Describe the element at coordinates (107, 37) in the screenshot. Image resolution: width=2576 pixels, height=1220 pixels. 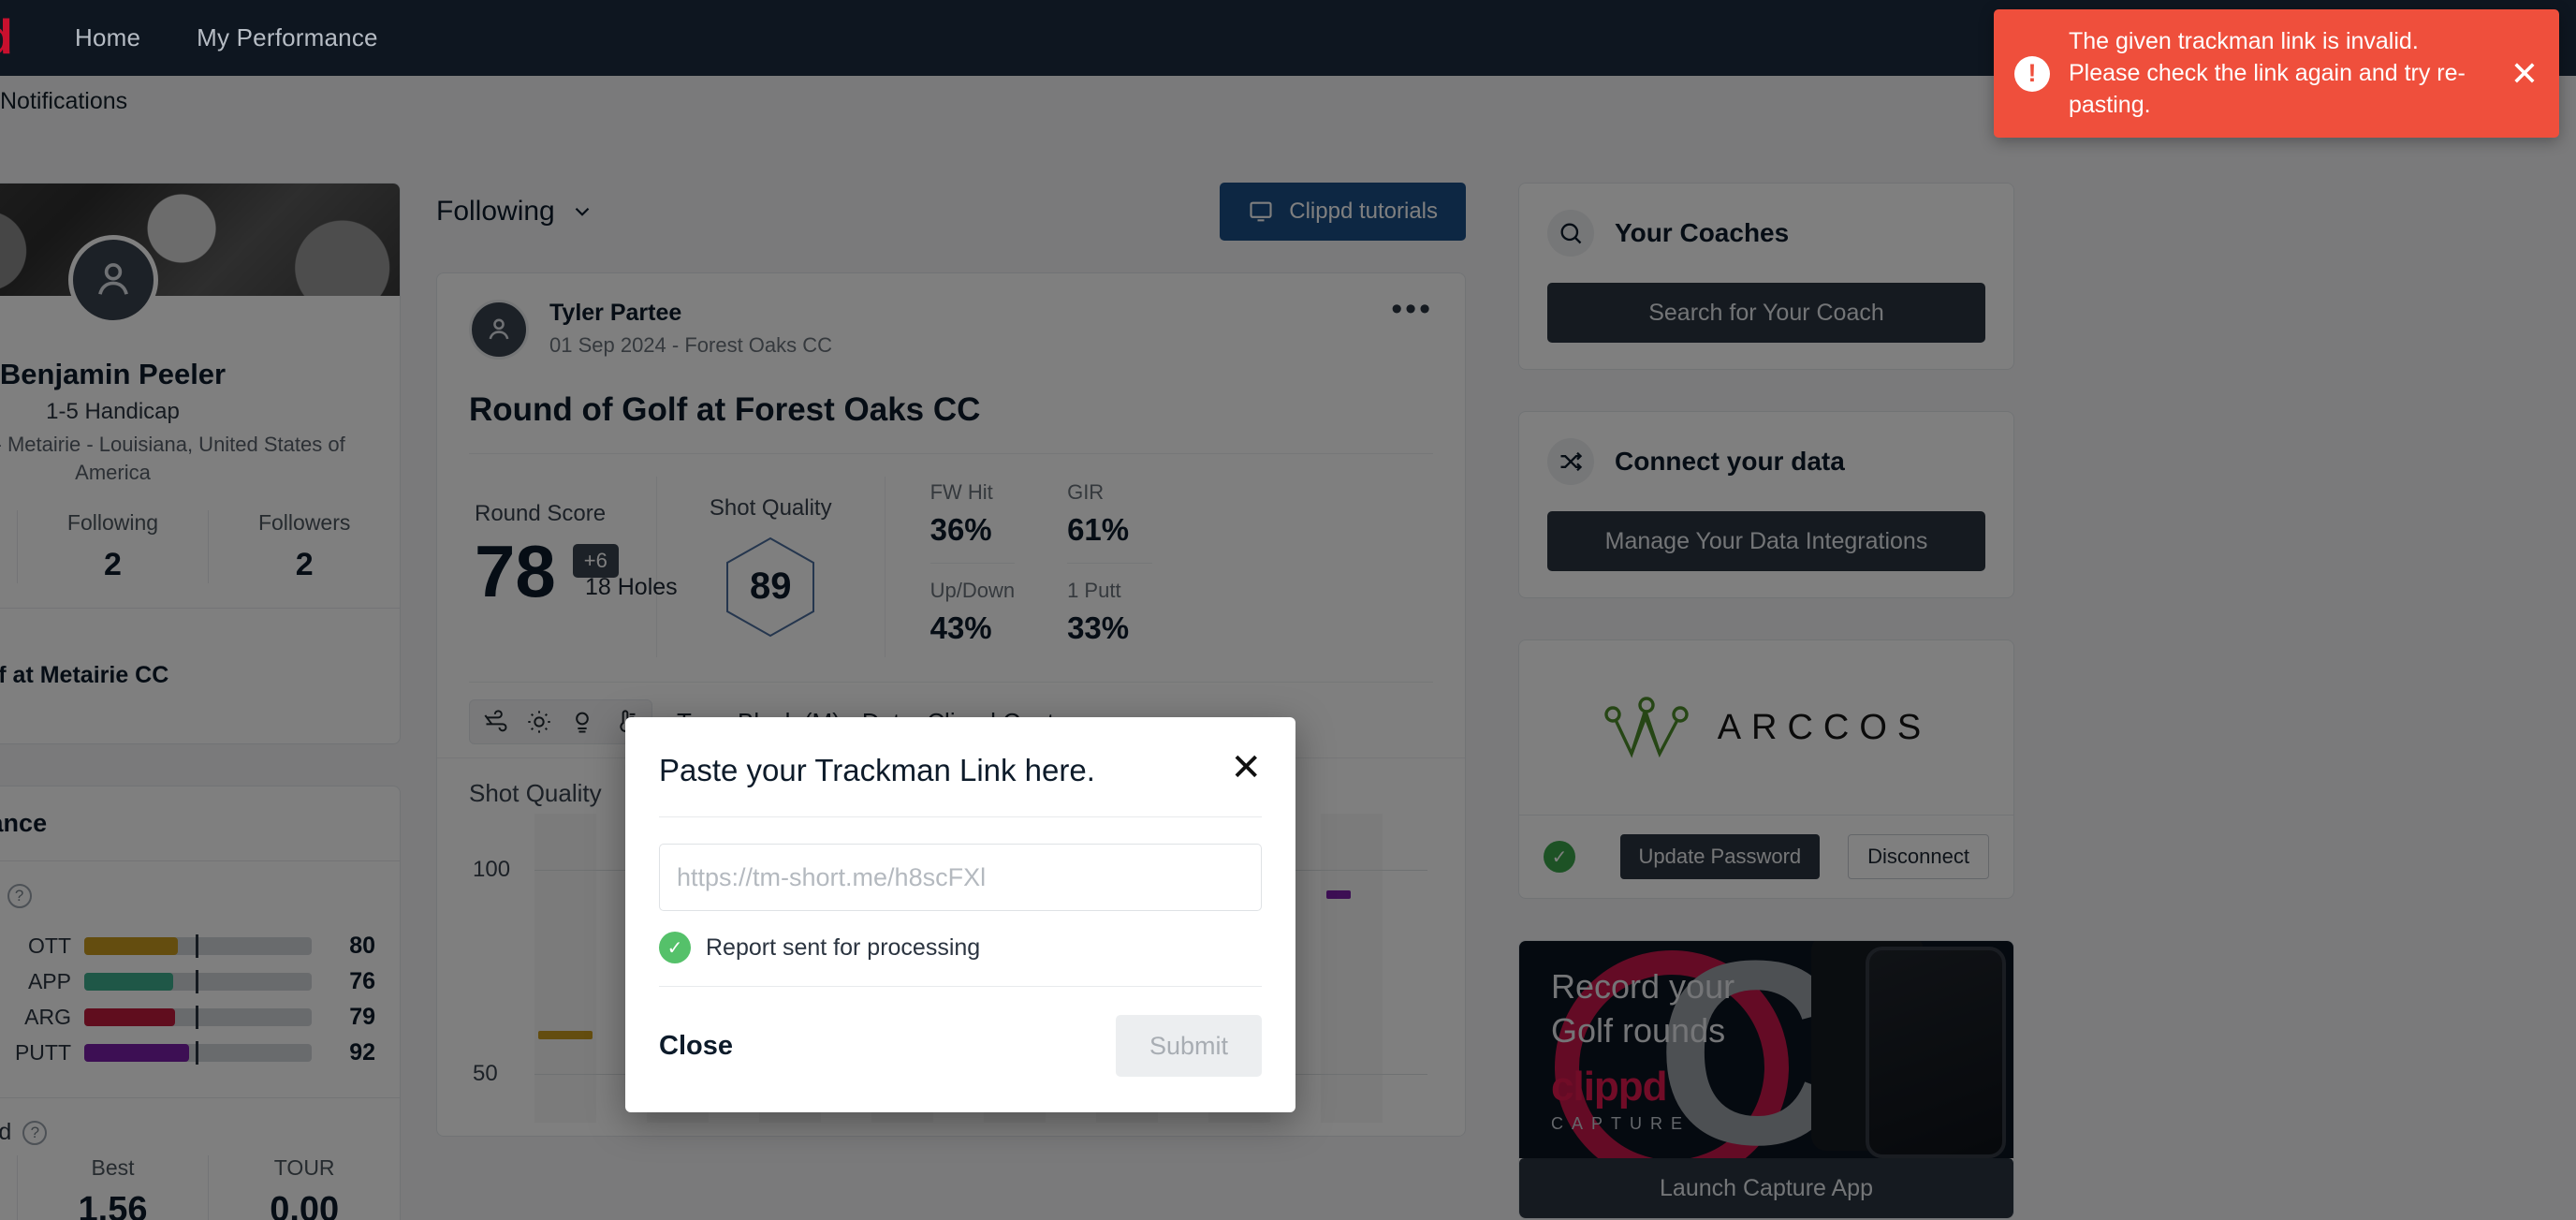
I see `nav-link-home: Home` at that location.